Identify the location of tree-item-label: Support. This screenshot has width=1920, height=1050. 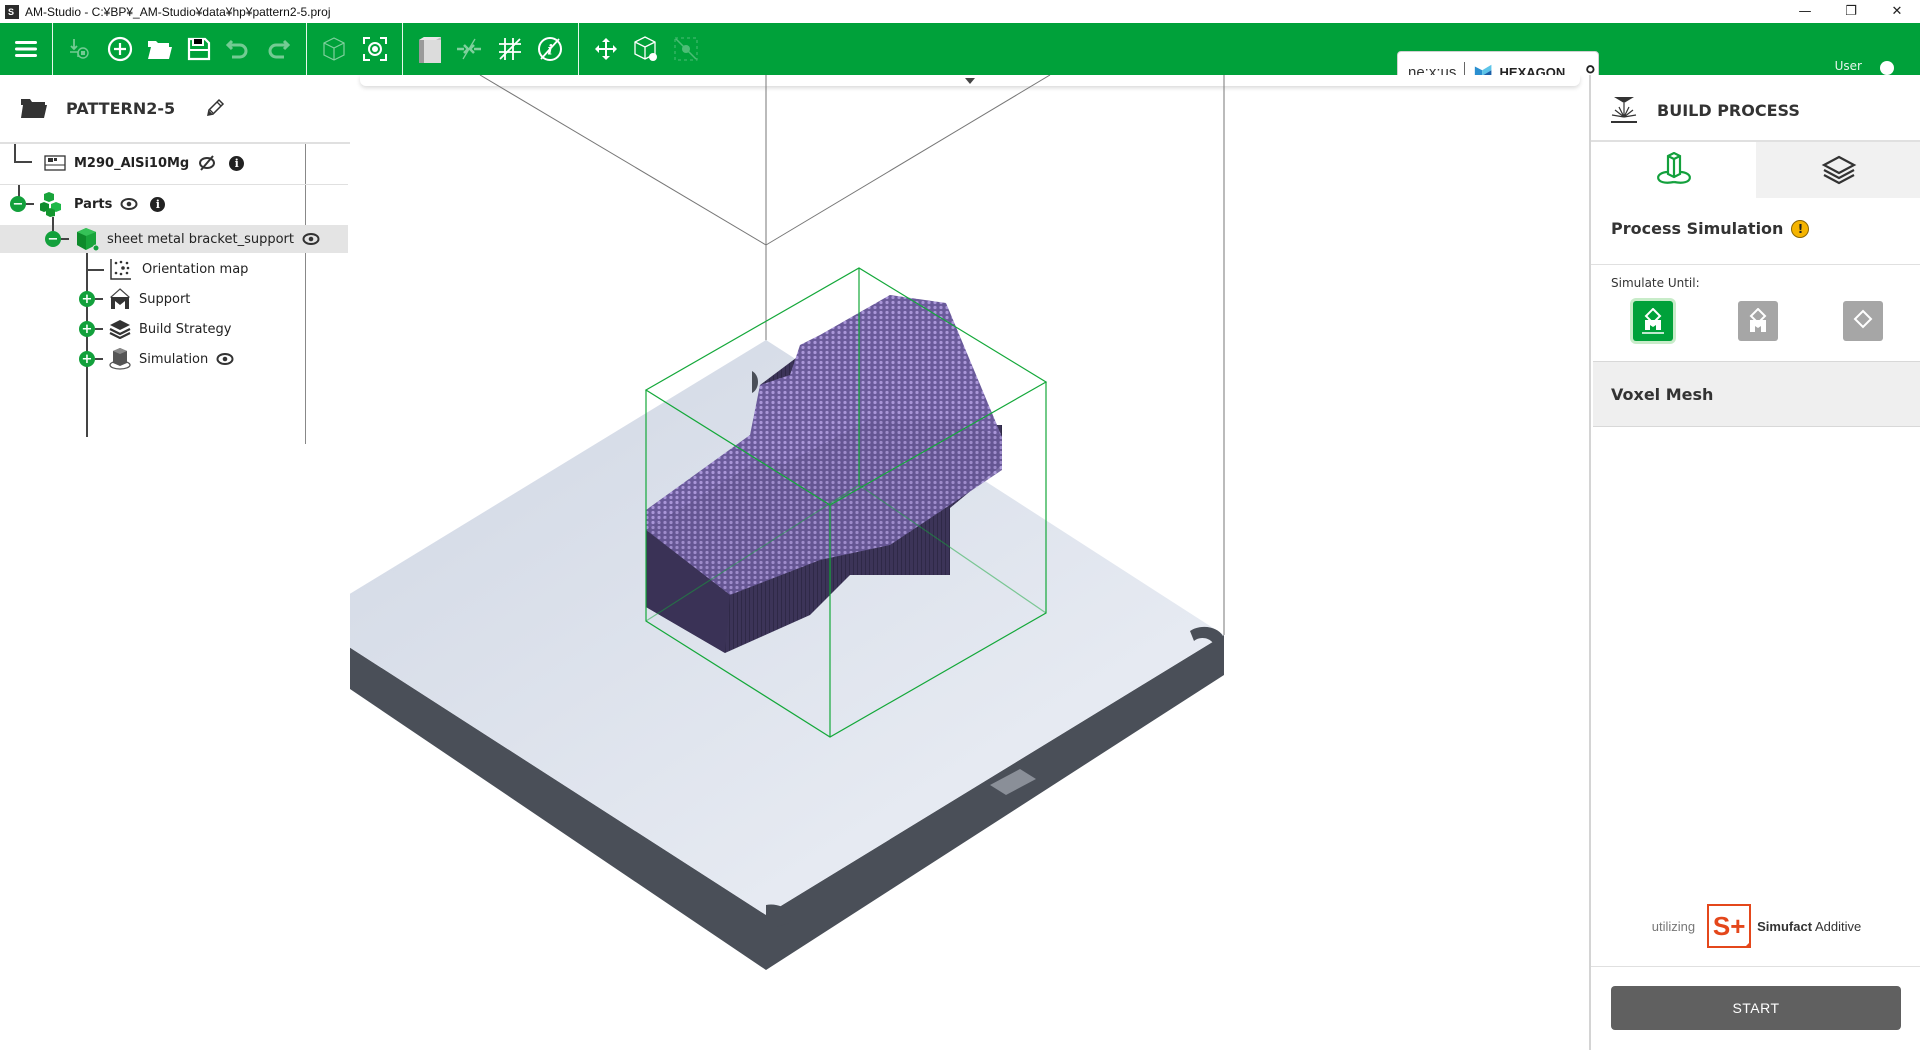
(165, 299).